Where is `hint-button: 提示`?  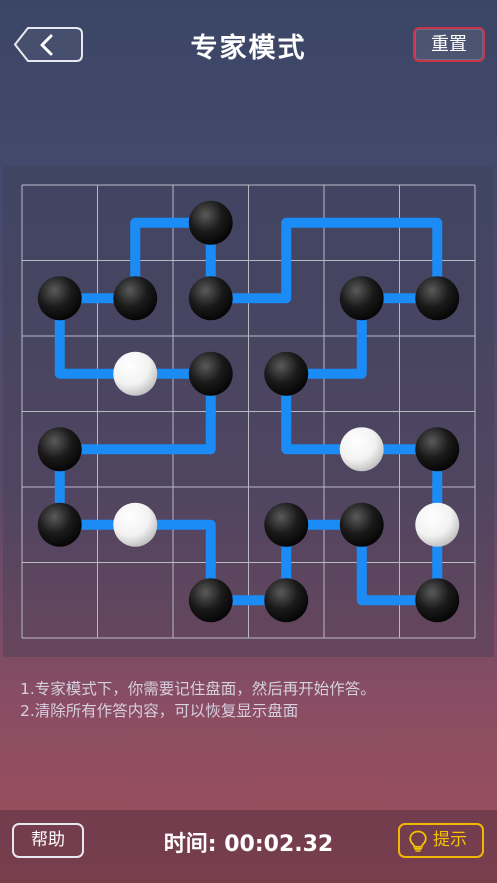
hint-button: 提示 is located at coordinates (441, 840).